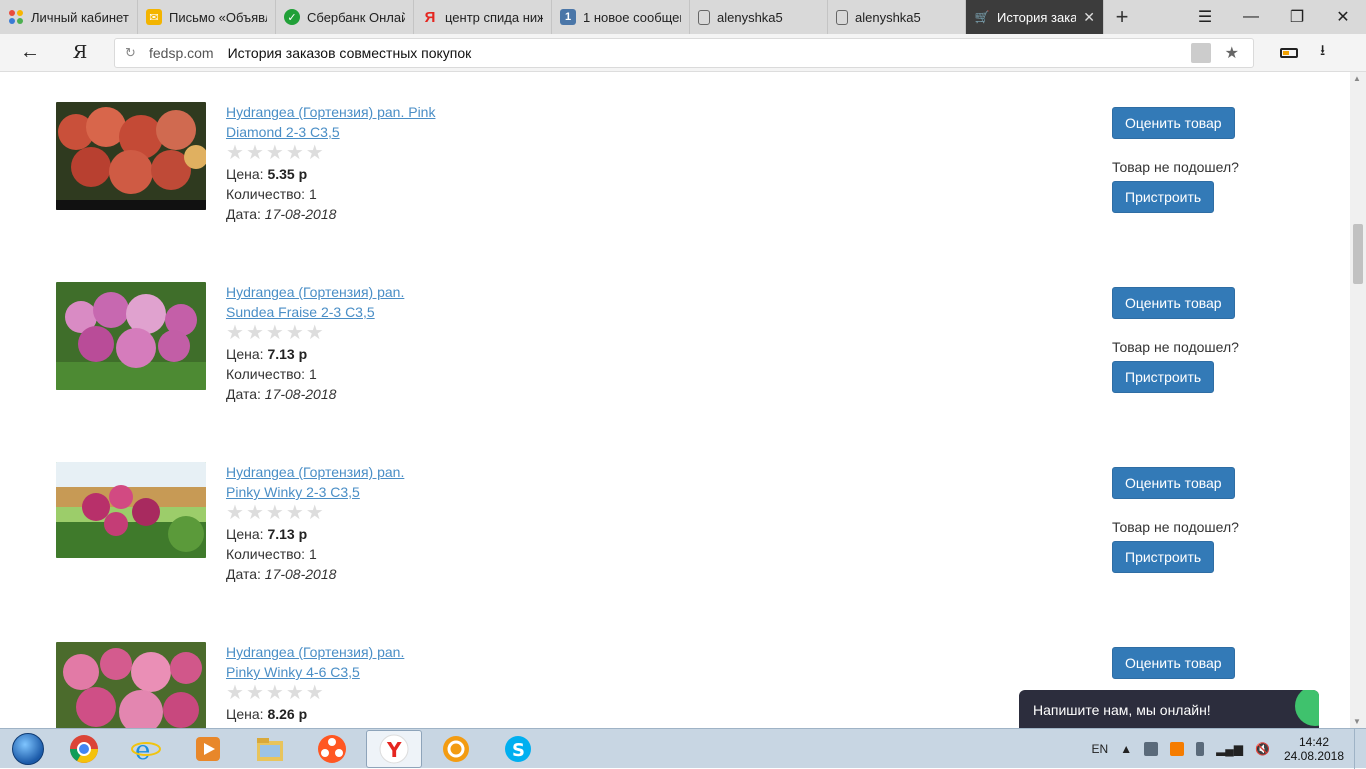 This screenshot has height=769, width=1366. I want to click on tab-4: 1 1 новое сообщен, so click(621, 17).